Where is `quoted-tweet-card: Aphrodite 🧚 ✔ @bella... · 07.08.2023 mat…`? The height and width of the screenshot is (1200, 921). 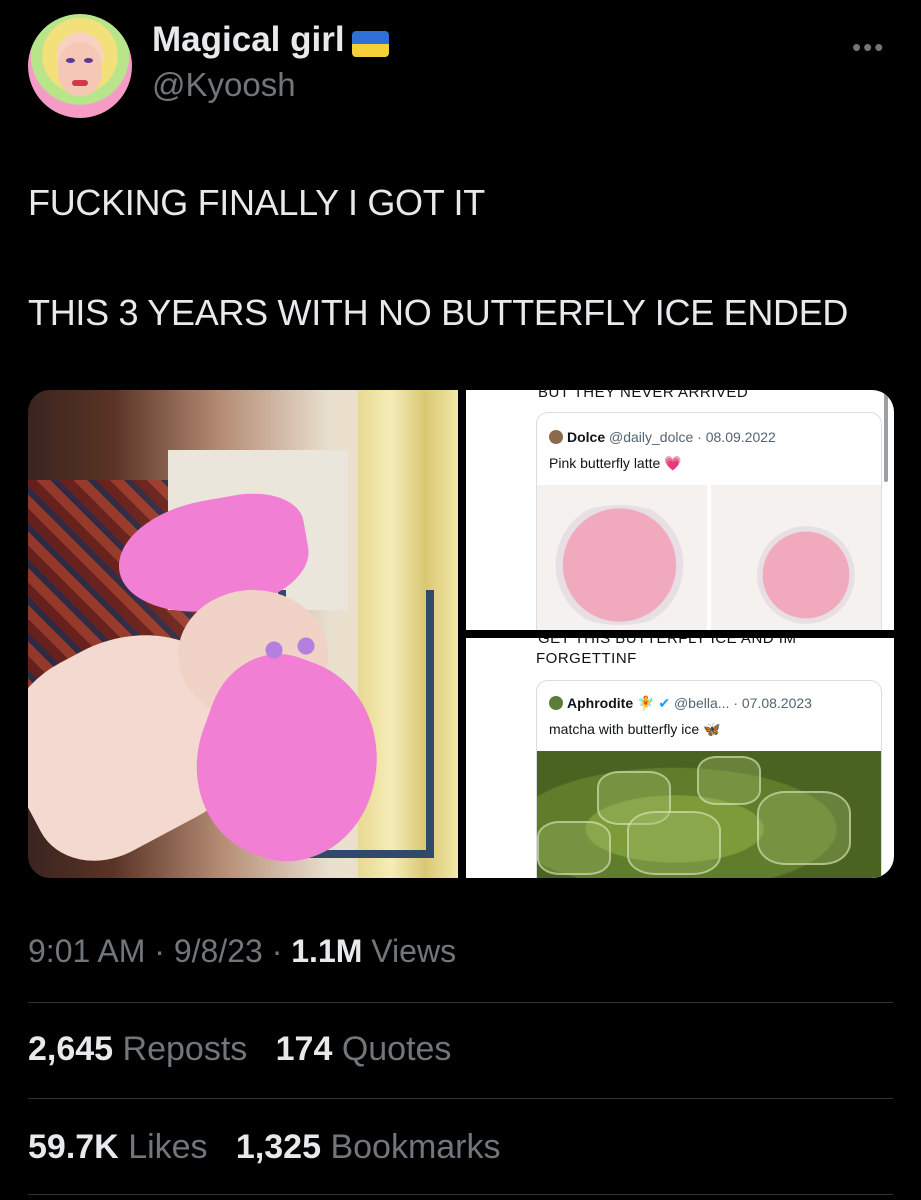 quoted-tweet-card: Aphrodite 🧚 ✔ @bella... · 07.08.2023 mat… is located at coordinates (709, 779).